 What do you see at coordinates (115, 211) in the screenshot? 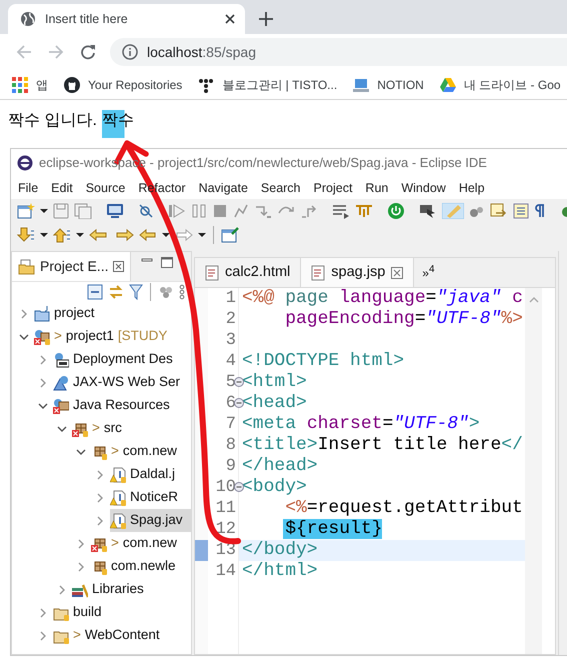
I see `monitor-icon` at bounding box center [115, 211].